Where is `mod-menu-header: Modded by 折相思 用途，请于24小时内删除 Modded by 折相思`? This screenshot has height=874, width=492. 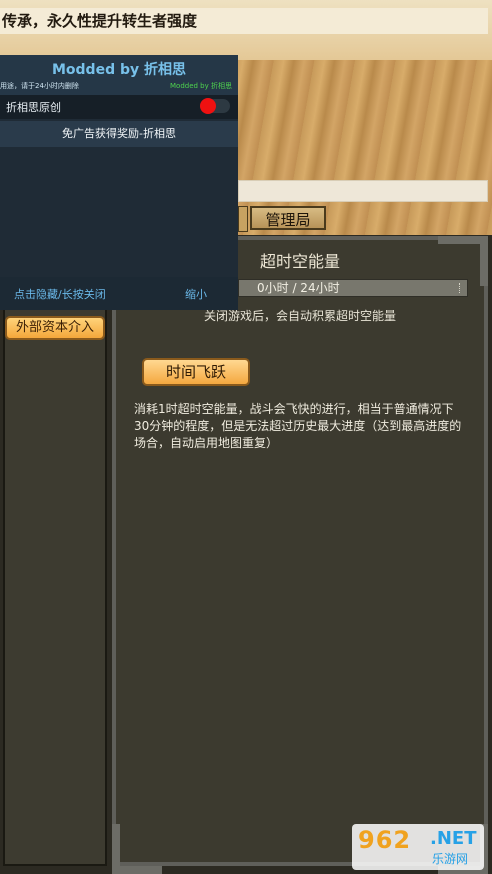
mod-menu-header: Modded by 折相思 用途，请于24小时内删除 Modded by 折相思 is located at coordinates (119, 75).